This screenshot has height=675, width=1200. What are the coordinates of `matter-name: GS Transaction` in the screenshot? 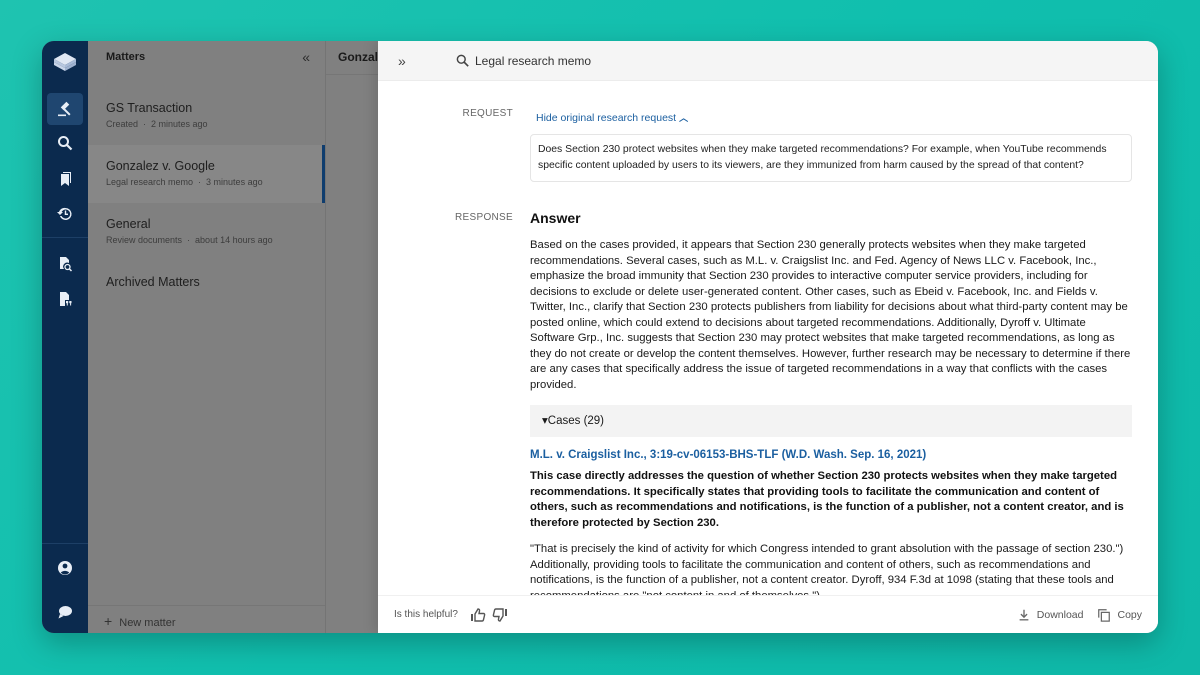 It's located at (149, 108).